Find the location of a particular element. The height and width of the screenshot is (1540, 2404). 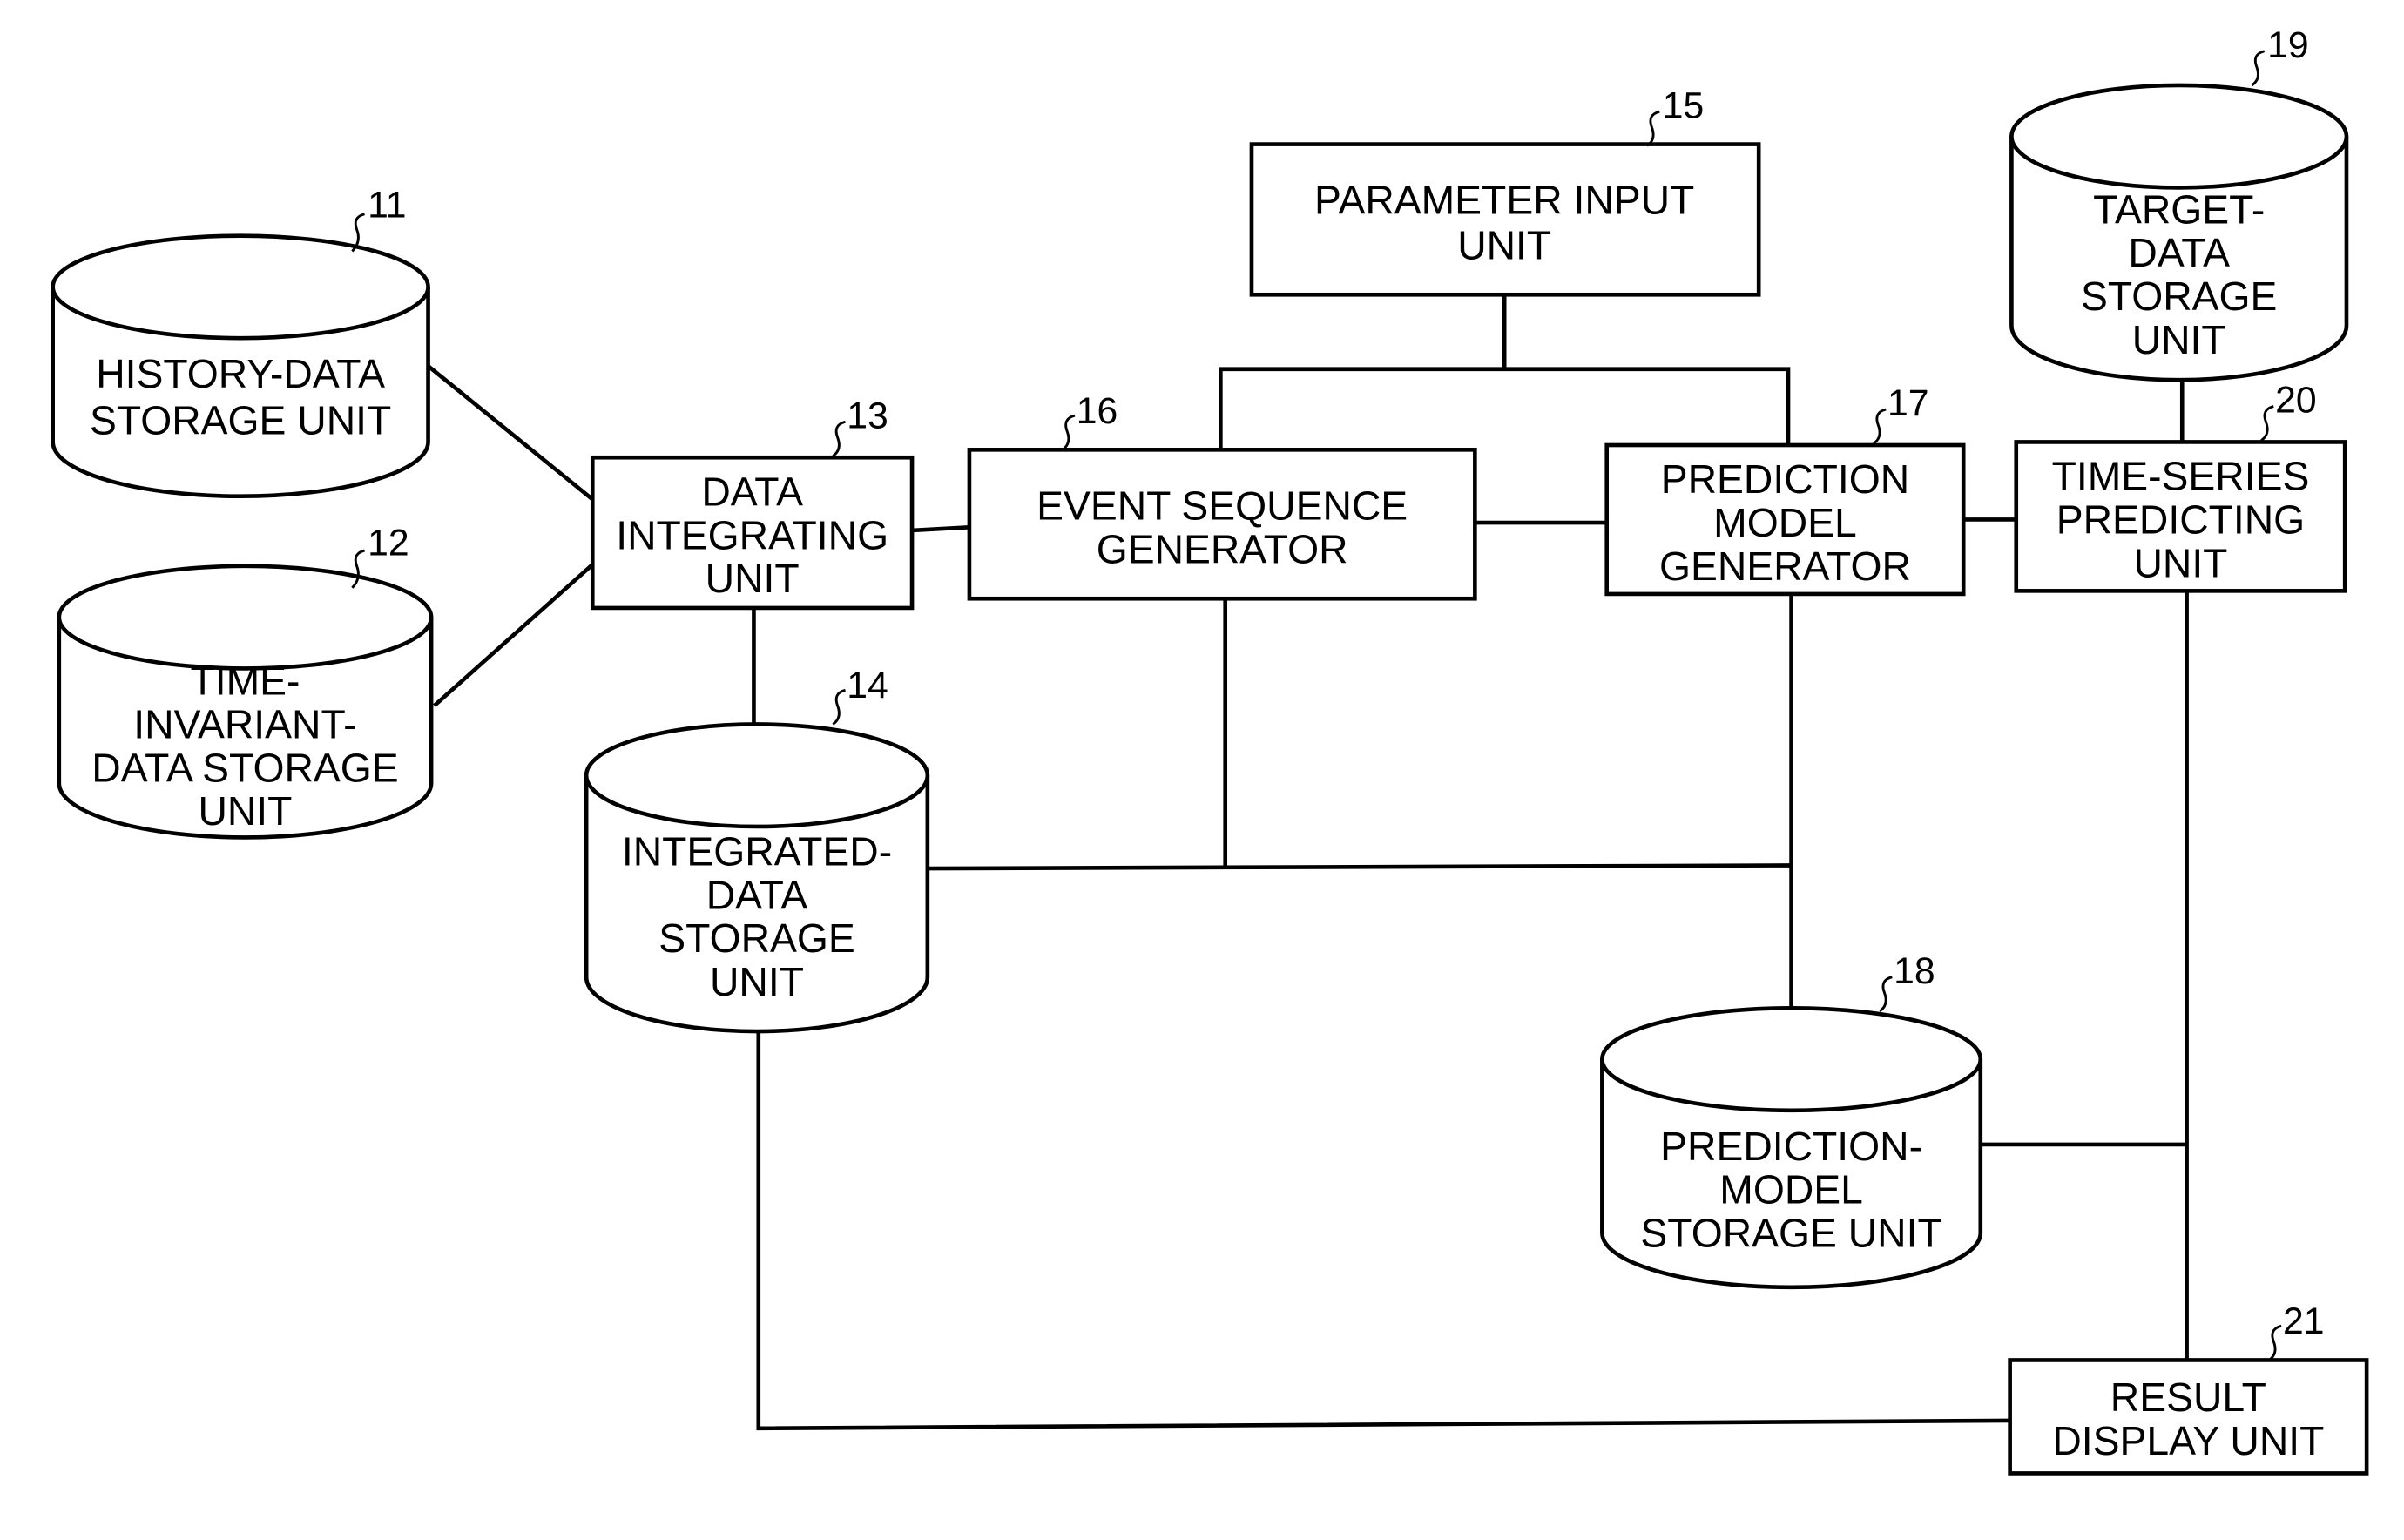

ref-18: 18 is located at coordinates (1915, 971).